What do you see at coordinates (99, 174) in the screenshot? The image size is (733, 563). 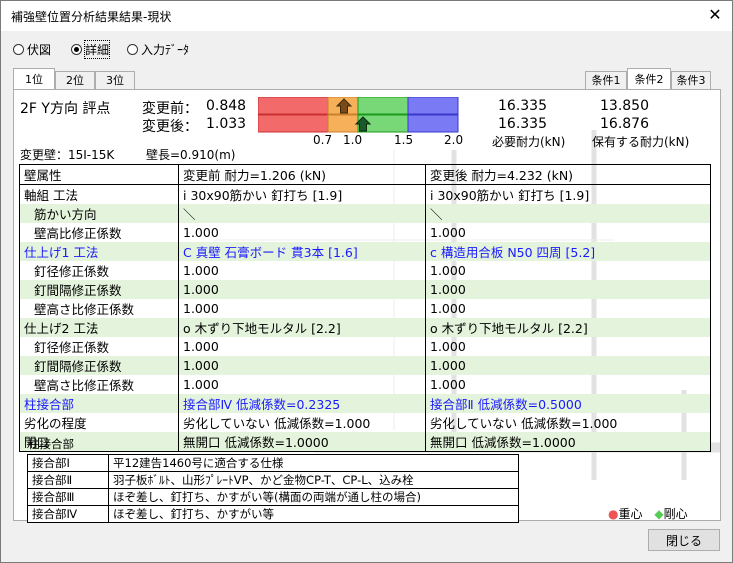 I see `table-header-cell: 壁属性` at bounding box center [99, 174].